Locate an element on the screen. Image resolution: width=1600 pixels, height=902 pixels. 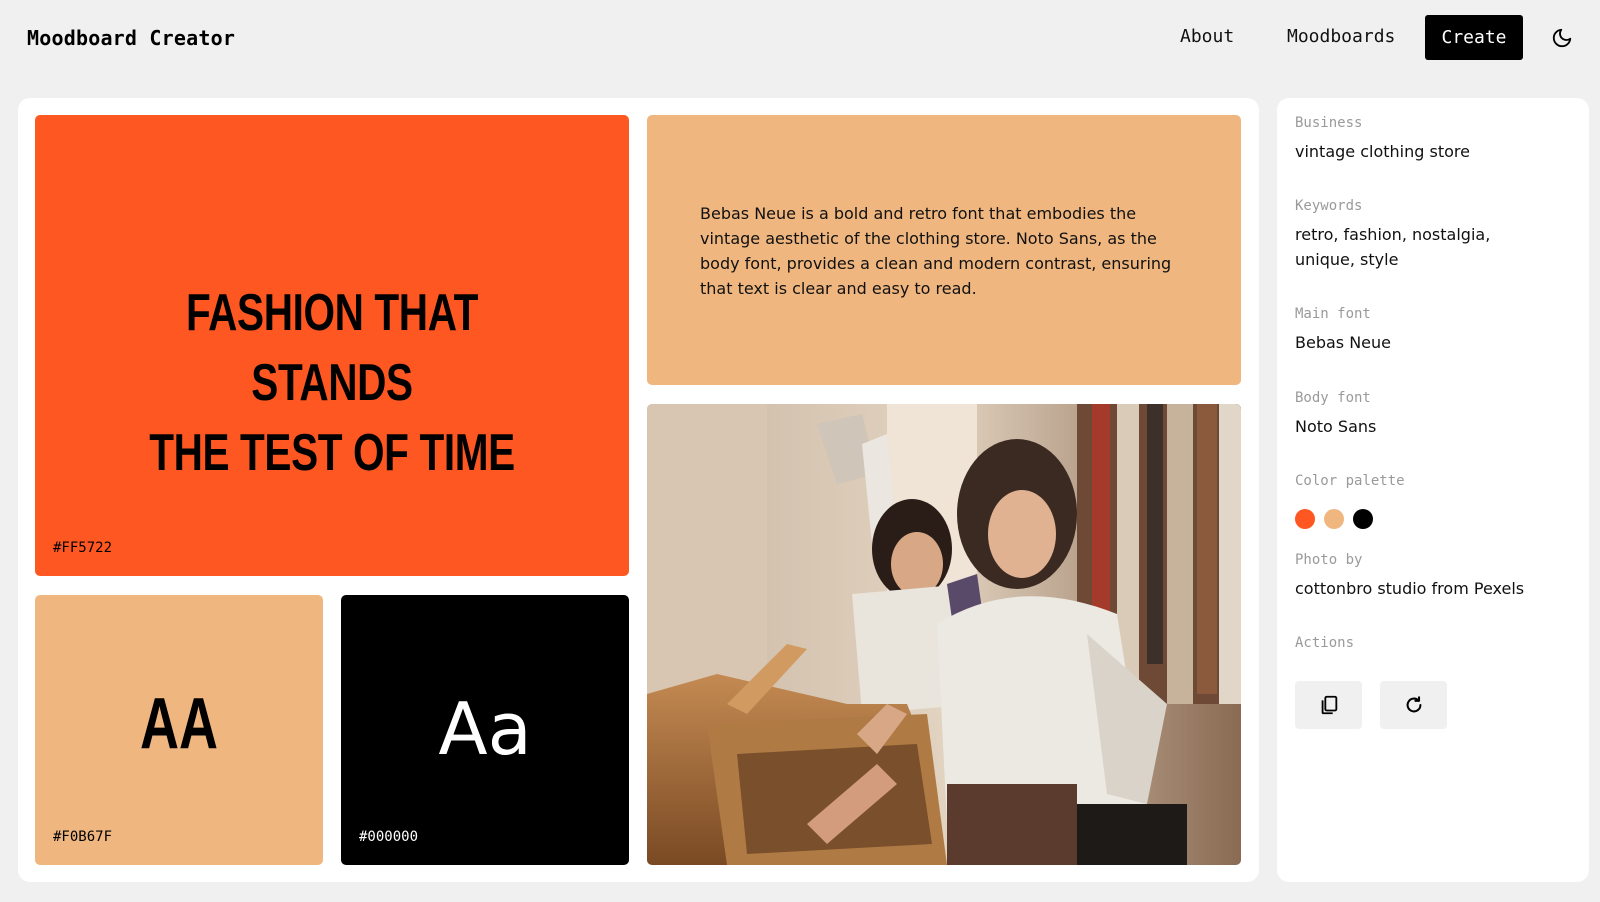
app-title: Moodboard Creator is located at coordinates (131, 38).